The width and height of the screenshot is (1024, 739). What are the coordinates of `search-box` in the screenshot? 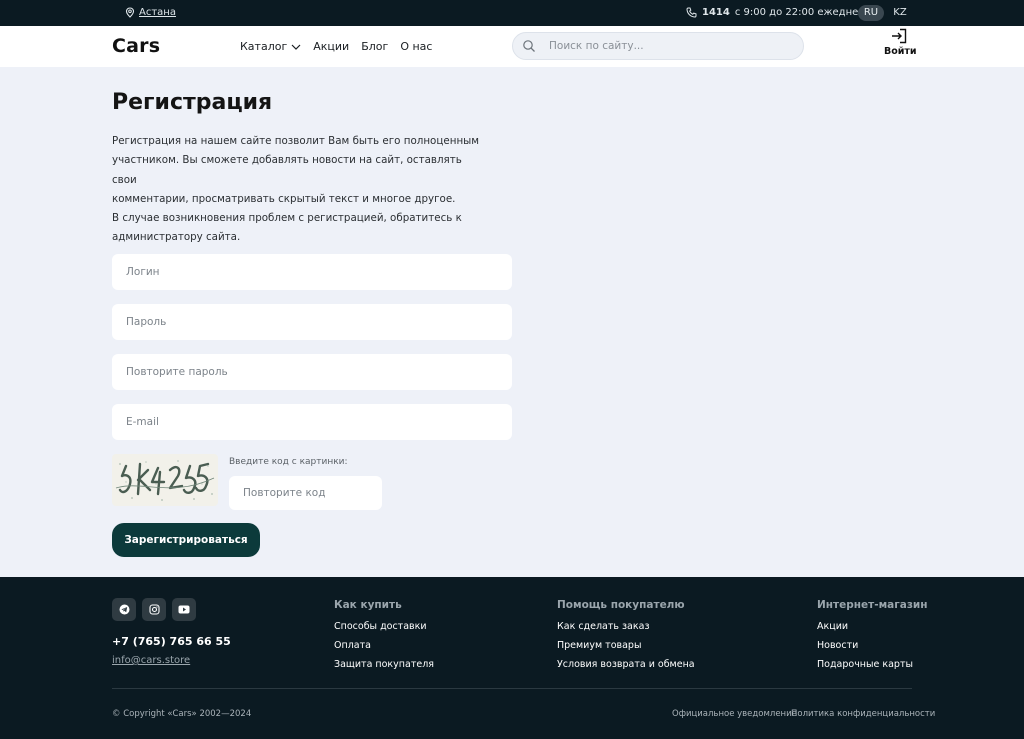 It's located at (658, 46).